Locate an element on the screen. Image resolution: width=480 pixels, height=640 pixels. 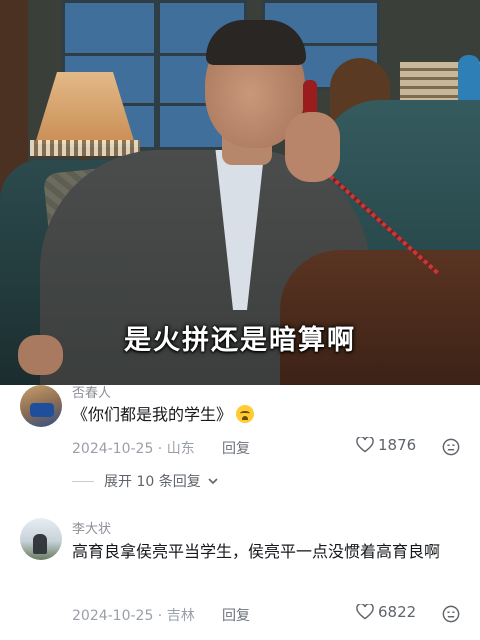
comment-text: 《你们都是我的学生》 is located at coordinates (267, 414).